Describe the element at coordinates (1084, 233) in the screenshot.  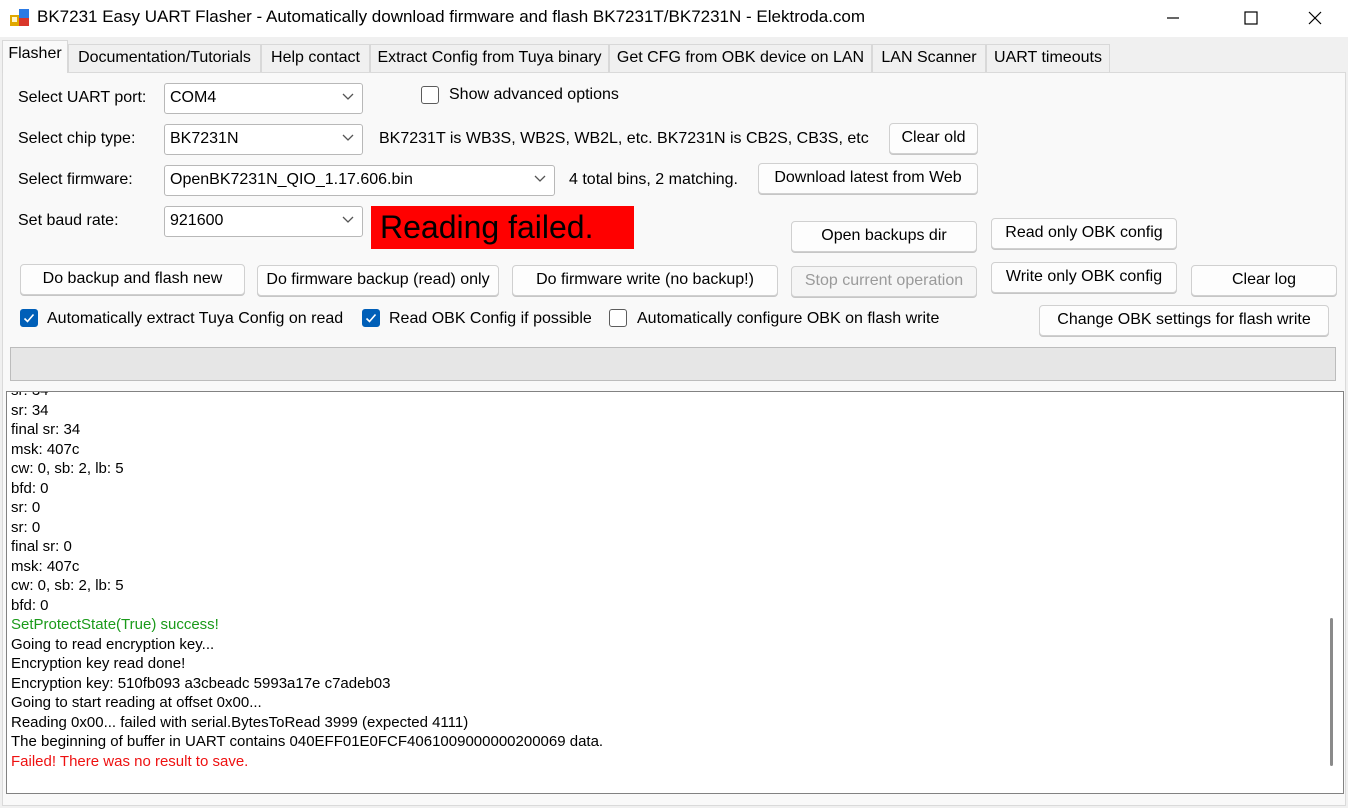
I see `read-obk-config-button: Read only OBK config` at that location.